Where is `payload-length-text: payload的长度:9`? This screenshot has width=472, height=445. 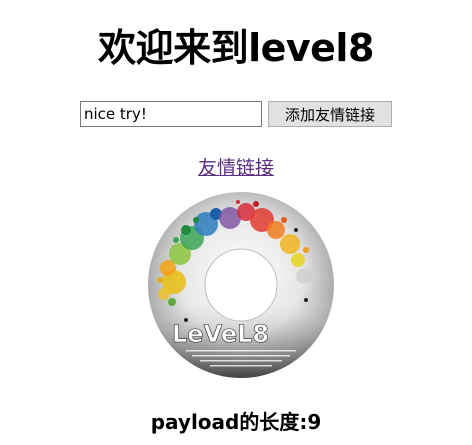
payload-length-text: payload的长度:9 is located at coordinates (236, 422).